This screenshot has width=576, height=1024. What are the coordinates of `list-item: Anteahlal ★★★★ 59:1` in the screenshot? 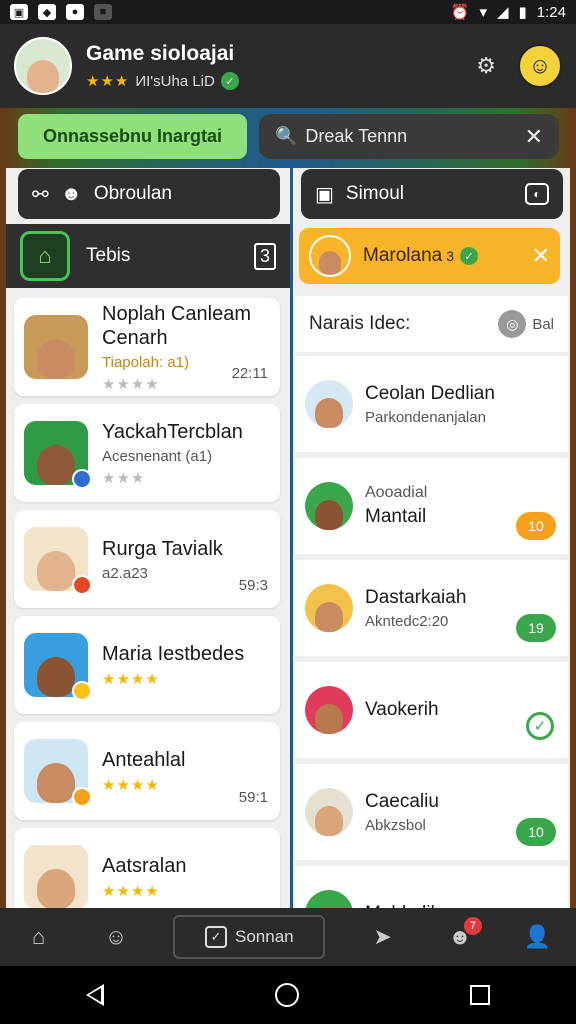 It's located at (147, 771).